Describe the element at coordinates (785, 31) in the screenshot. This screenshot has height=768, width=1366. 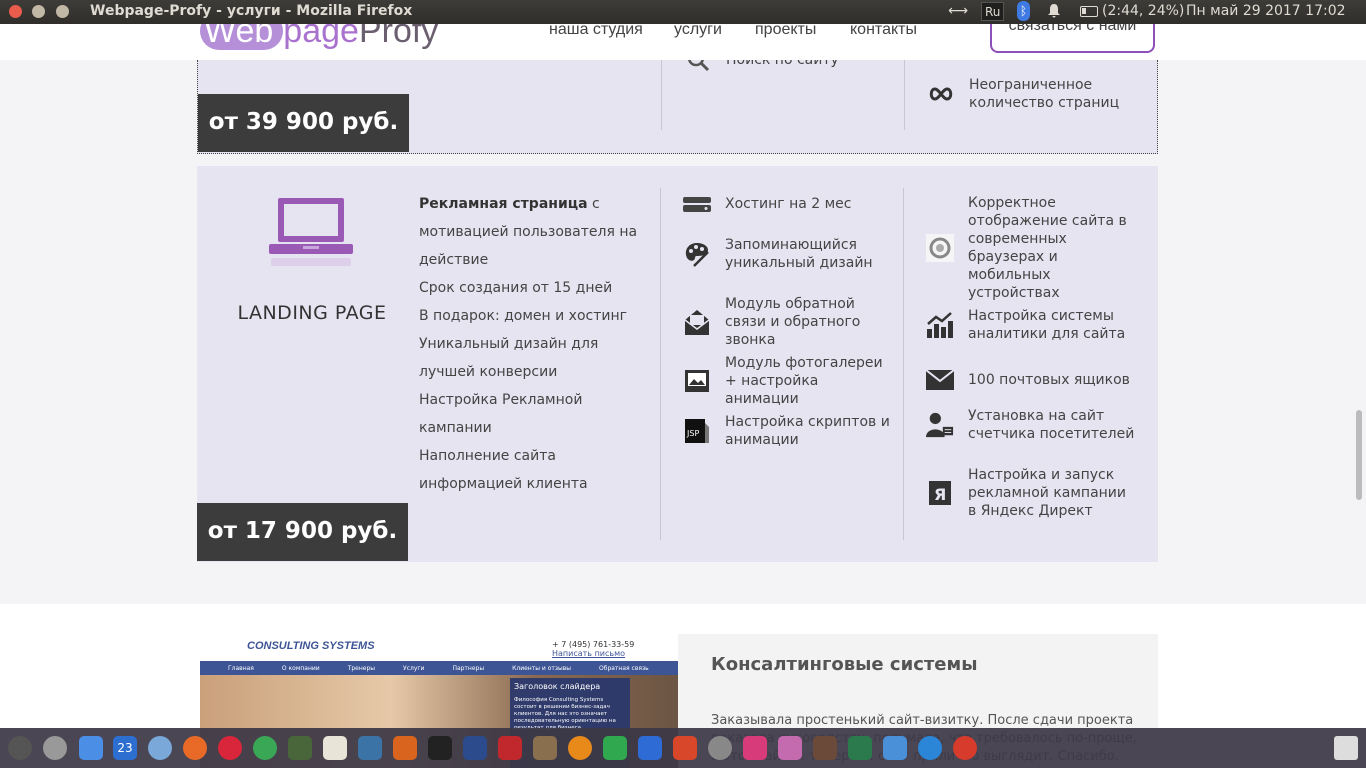
I see `nav-projects: проекты` at that location.